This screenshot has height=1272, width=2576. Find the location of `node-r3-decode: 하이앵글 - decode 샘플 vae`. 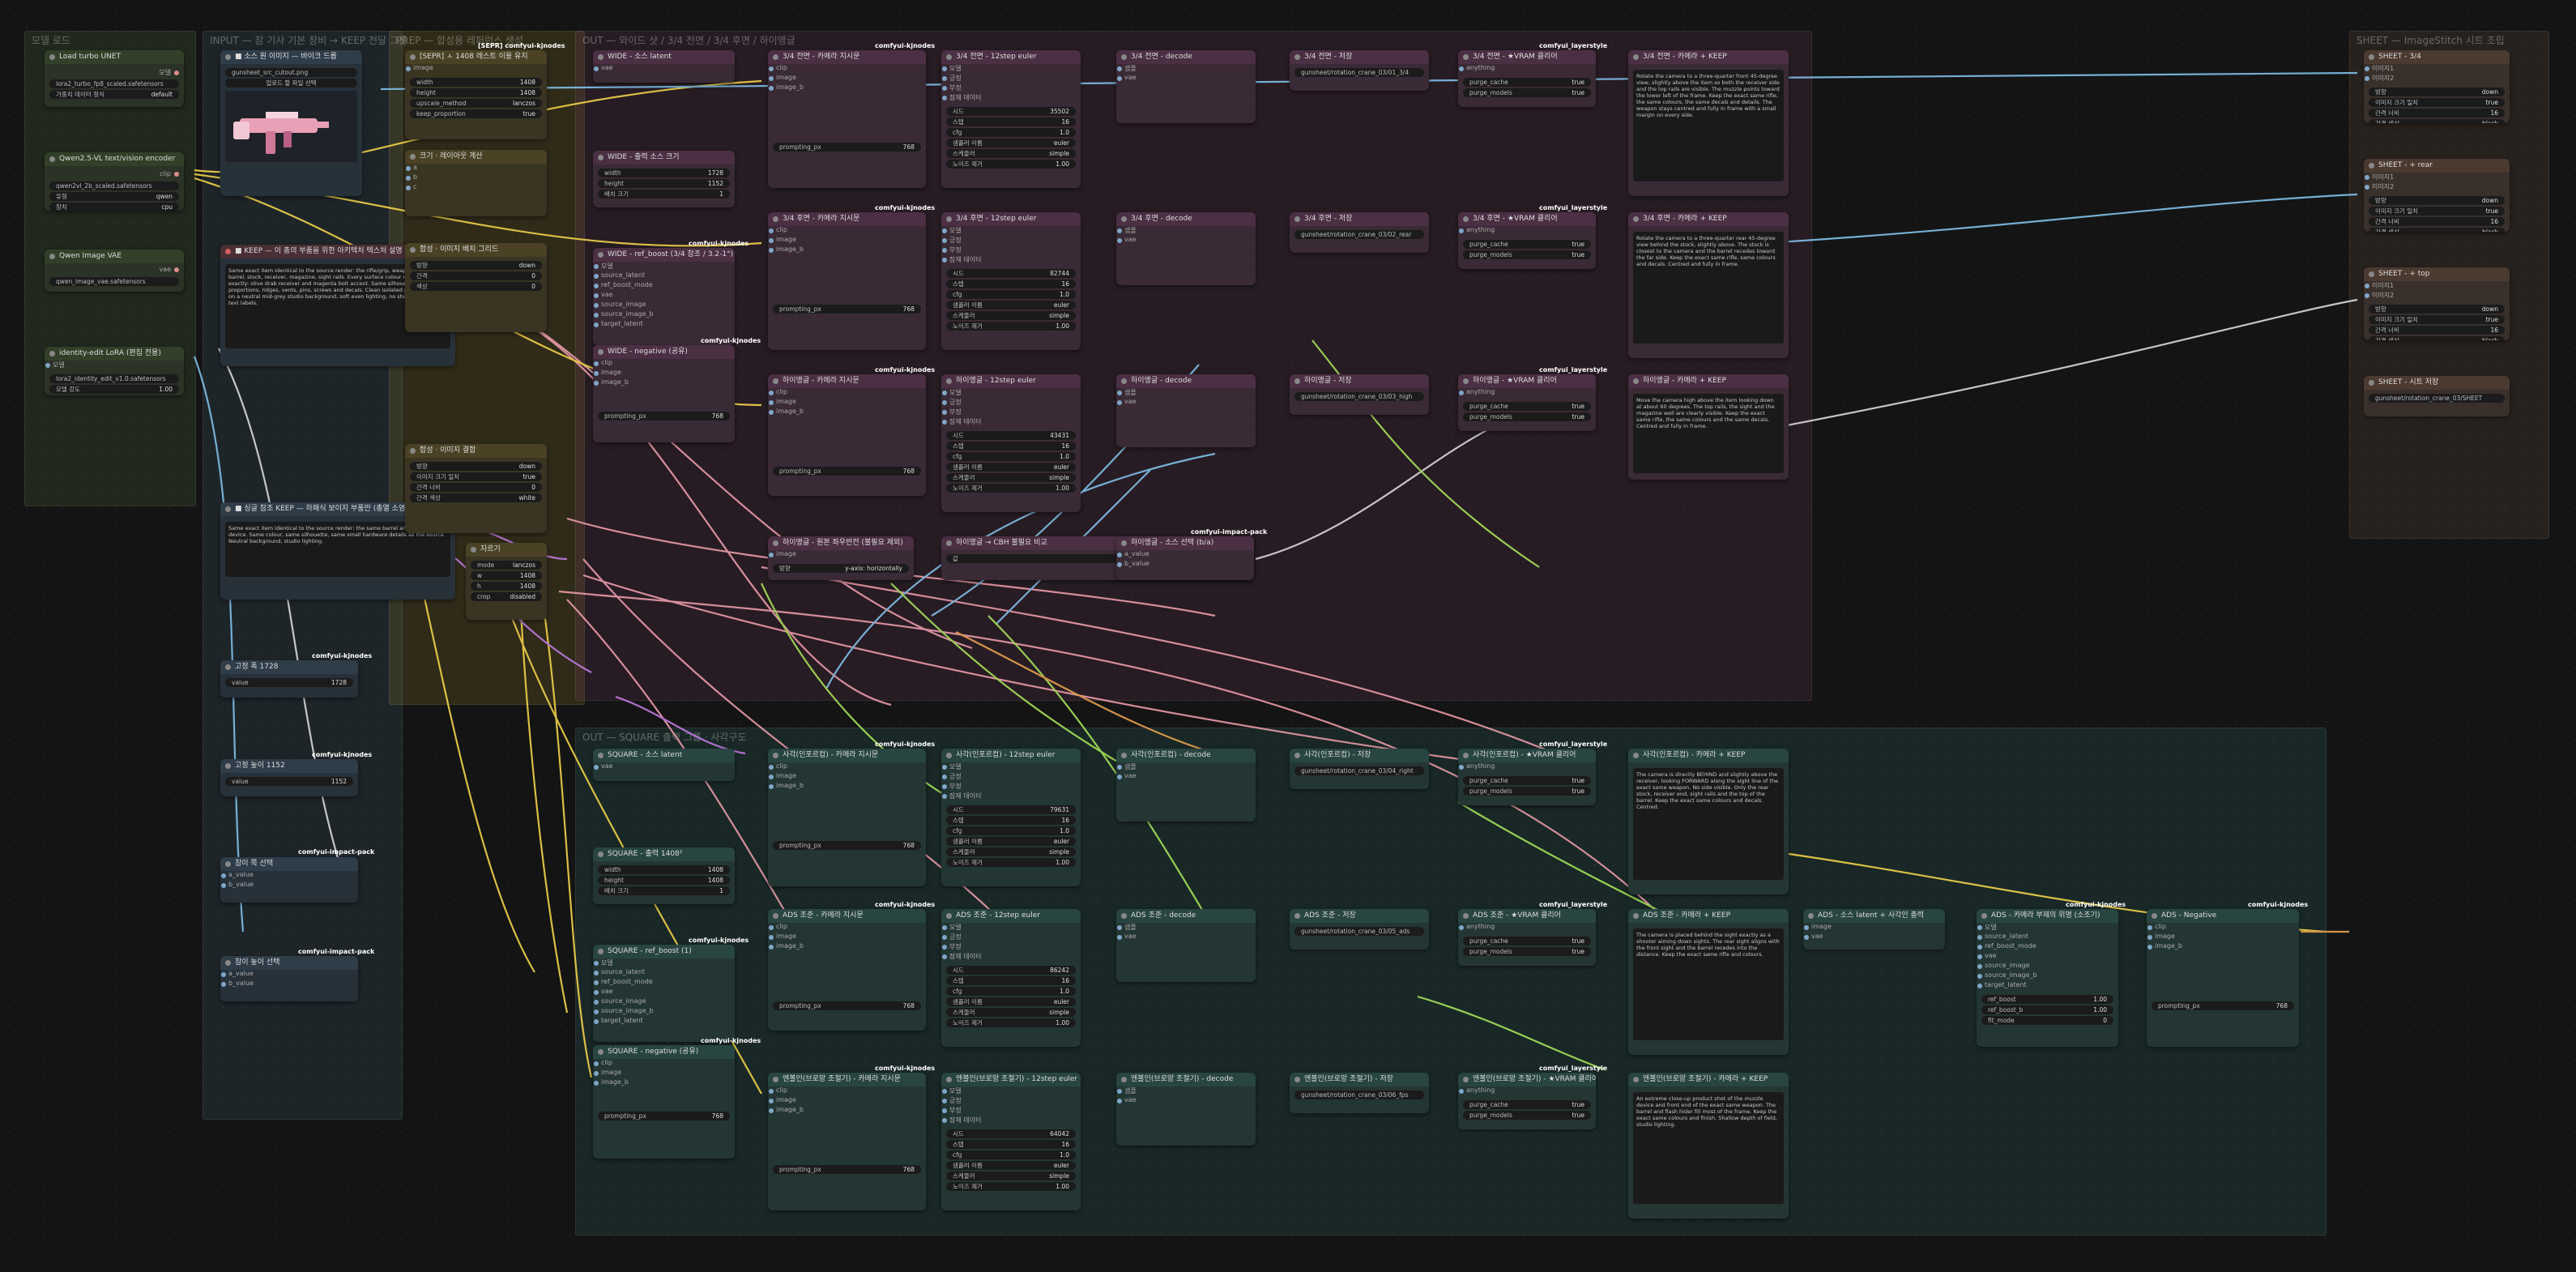

node-r3-decode: 하이앵글 - decode 샘플 vae is located at coordinates (1186, 410).